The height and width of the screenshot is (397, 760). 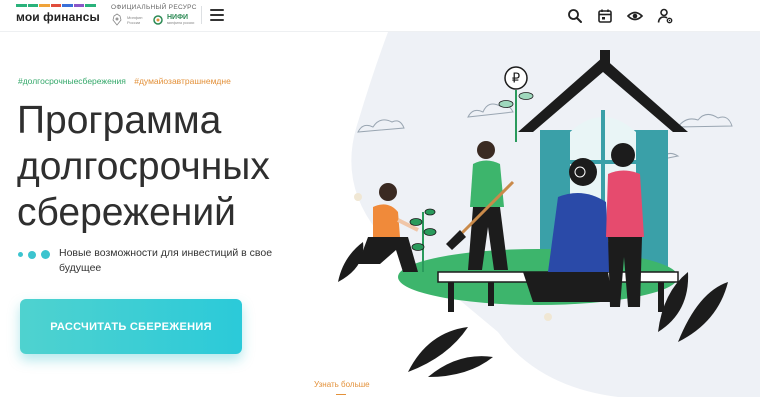 What do you see at coordinates (117, 19) in the screenshot?
I see `coat-of-arms-icon` at bounding box center [117, 19].